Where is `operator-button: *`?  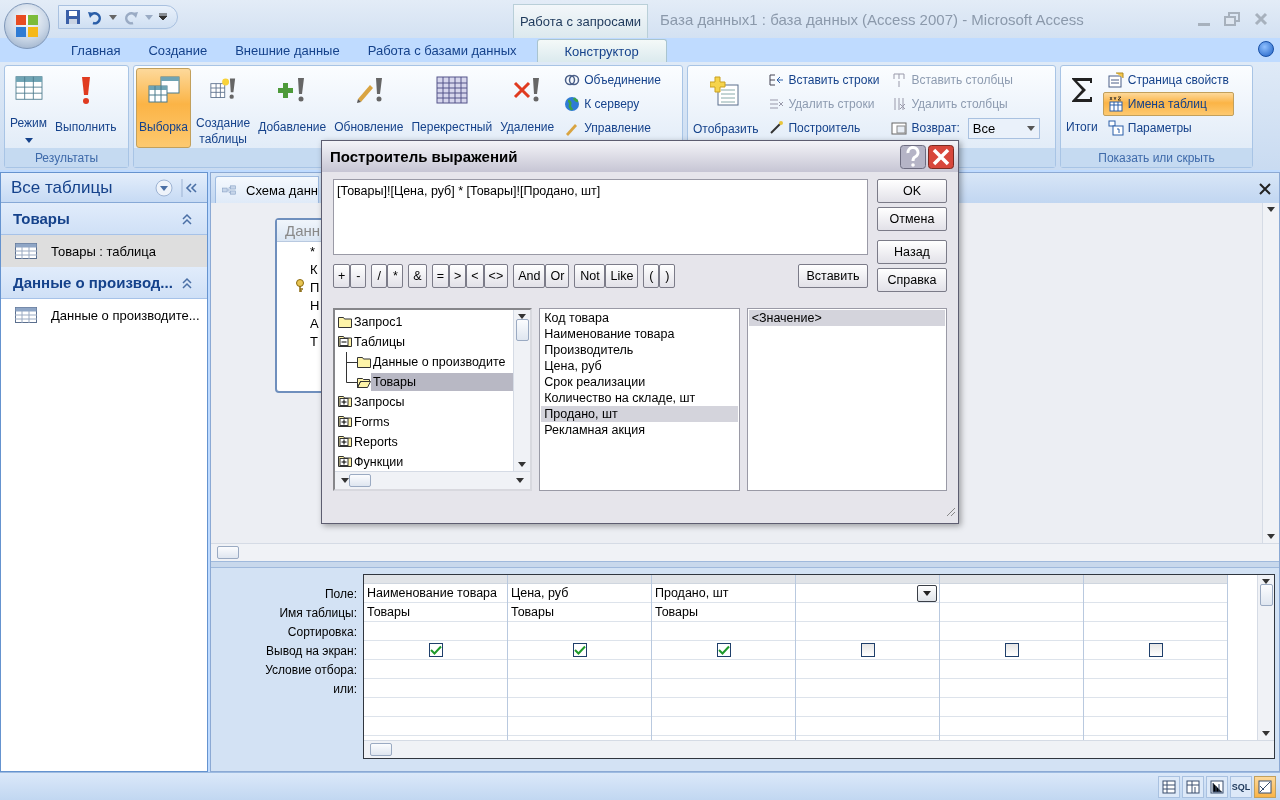 operator-button: * is located at coordinates (395, 276).